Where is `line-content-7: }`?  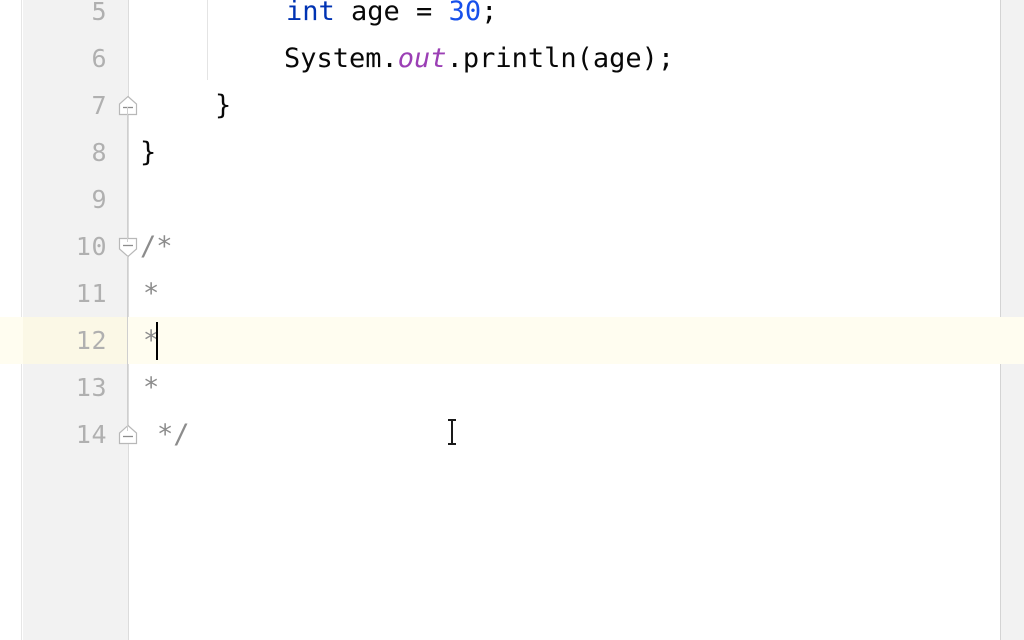 line-content-7: } is located at coordinates (223, 105).